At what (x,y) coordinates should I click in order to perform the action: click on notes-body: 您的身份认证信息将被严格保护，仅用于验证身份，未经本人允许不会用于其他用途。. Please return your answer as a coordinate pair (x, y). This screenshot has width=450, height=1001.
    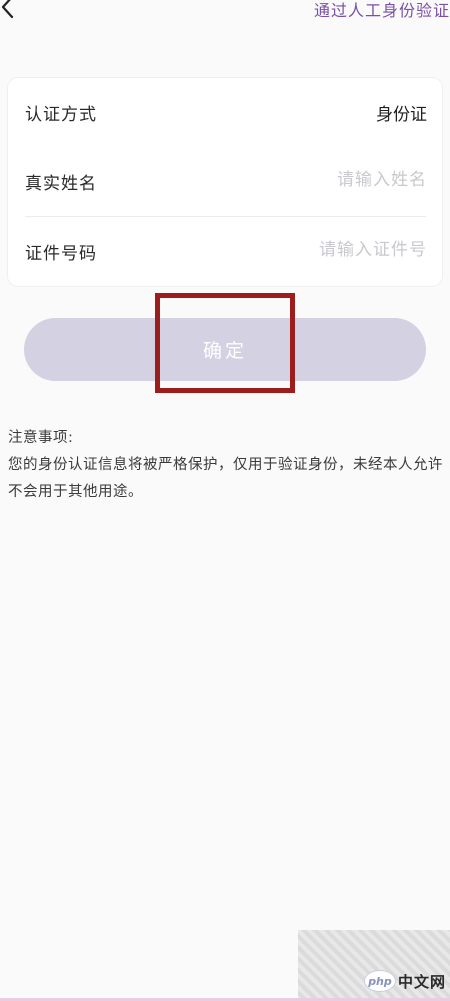
    Looking at the image, I should click on (225, 478).